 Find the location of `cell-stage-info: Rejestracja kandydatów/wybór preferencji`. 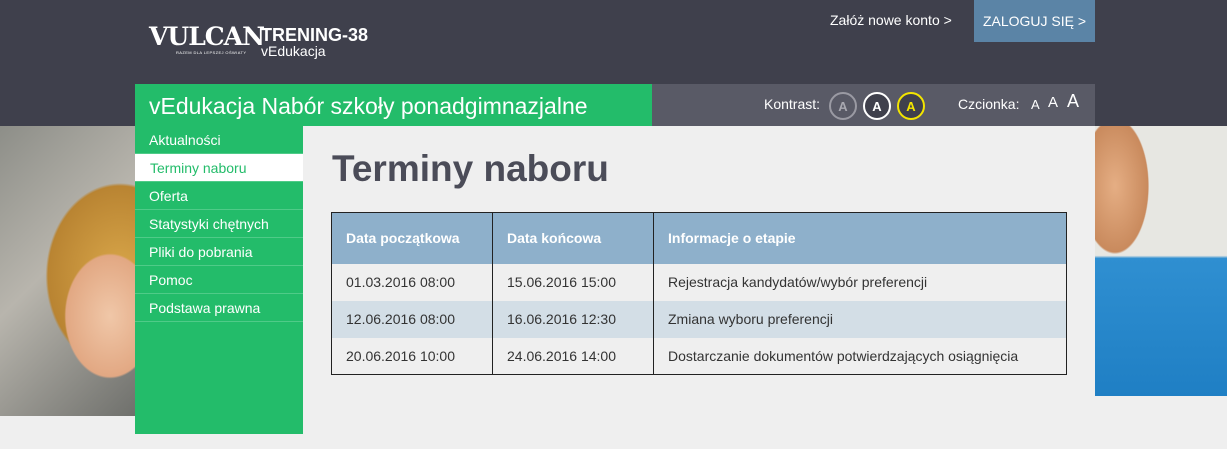

cell-stage-info: Rejestracja kandydatów/wybór preferencji is located at coordinates (860, 282).